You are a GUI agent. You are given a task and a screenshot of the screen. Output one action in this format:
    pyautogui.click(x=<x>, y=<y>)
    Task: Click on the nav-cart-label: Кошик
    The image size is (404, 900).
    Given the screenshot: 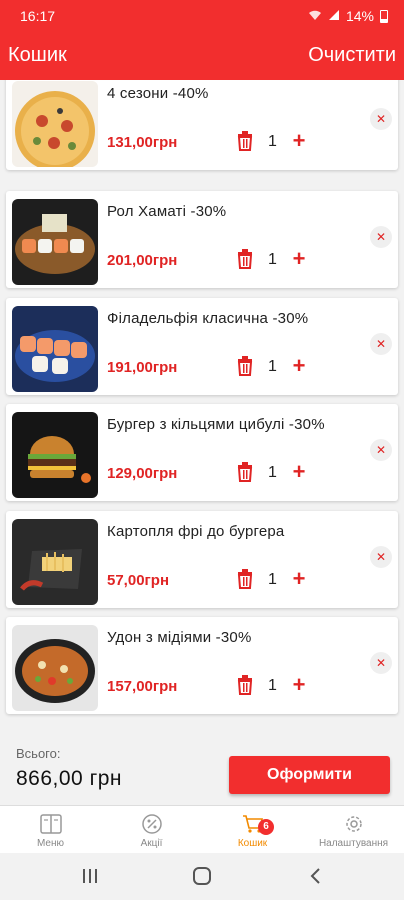 What is the action you would take?
    pyautogui.click(x=252, y=843)
    